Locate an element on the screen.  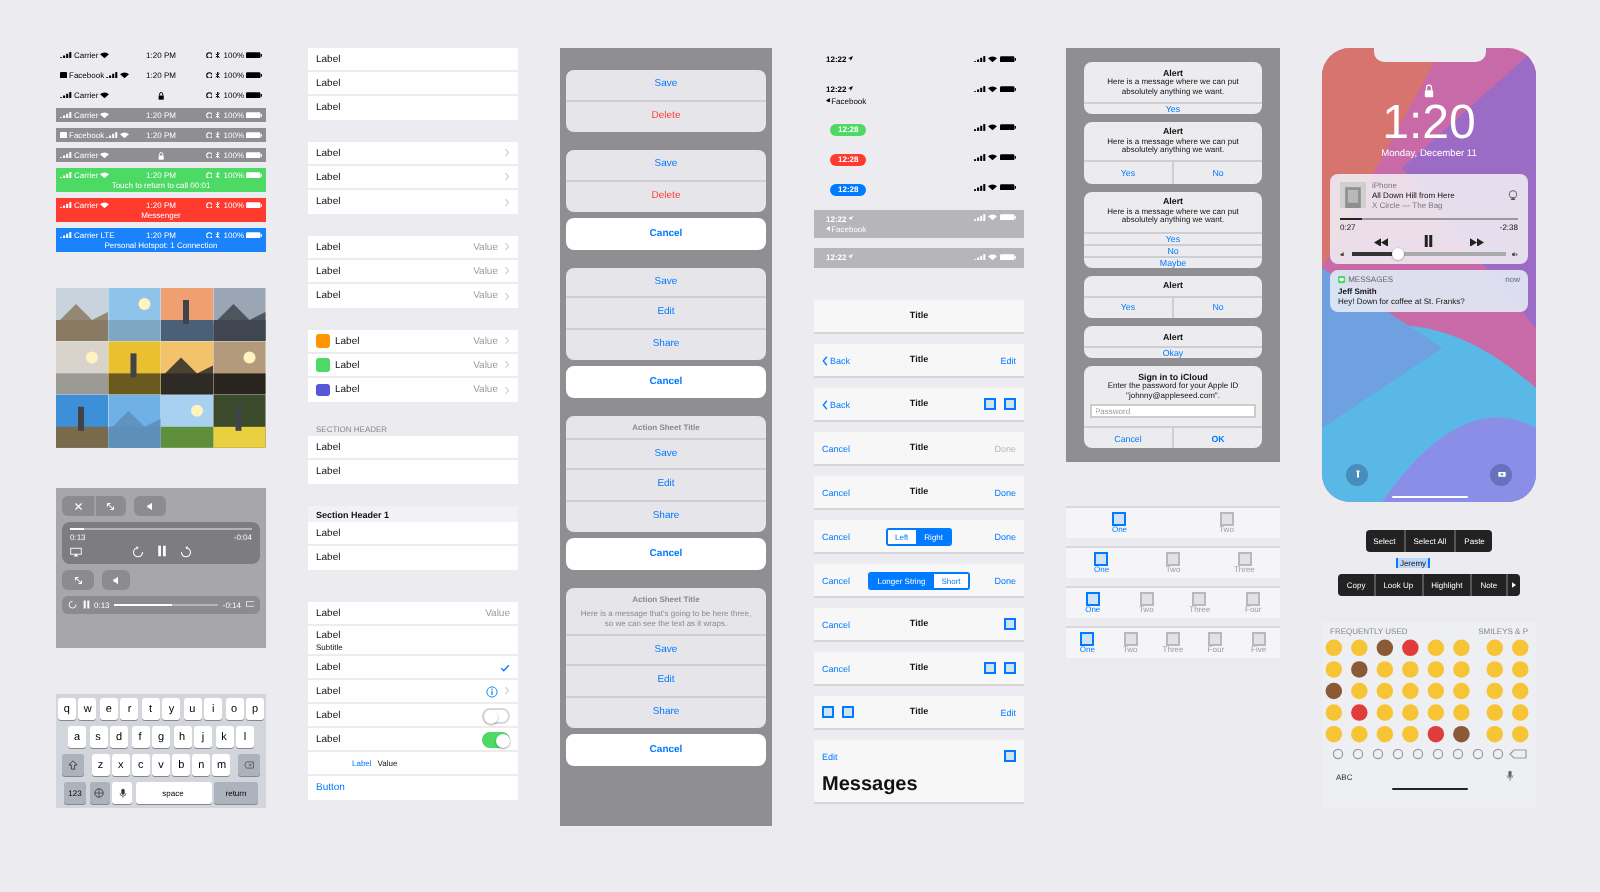
app-icon is located at coordinates (63, 135).